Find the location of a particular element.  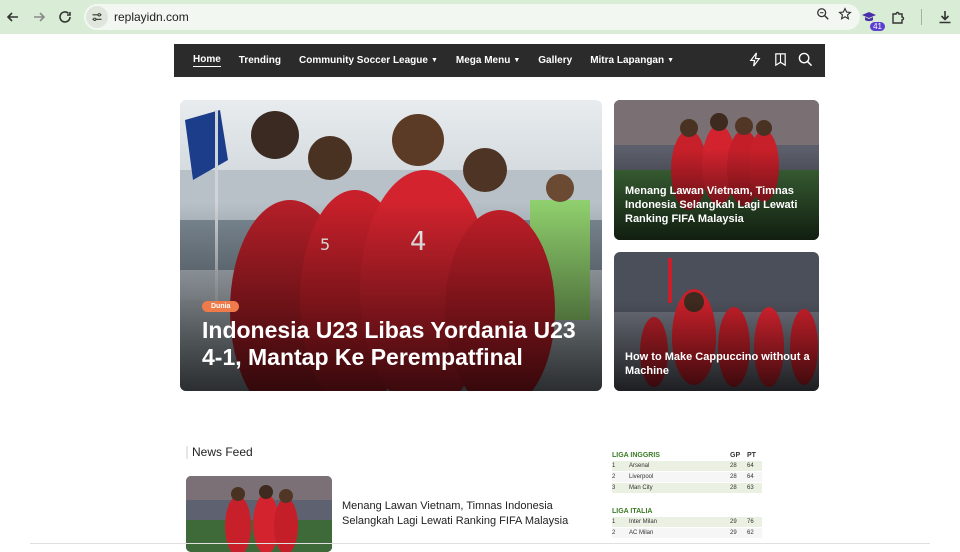

nav-item-trending: Trending is located at coordinates (260, 60).